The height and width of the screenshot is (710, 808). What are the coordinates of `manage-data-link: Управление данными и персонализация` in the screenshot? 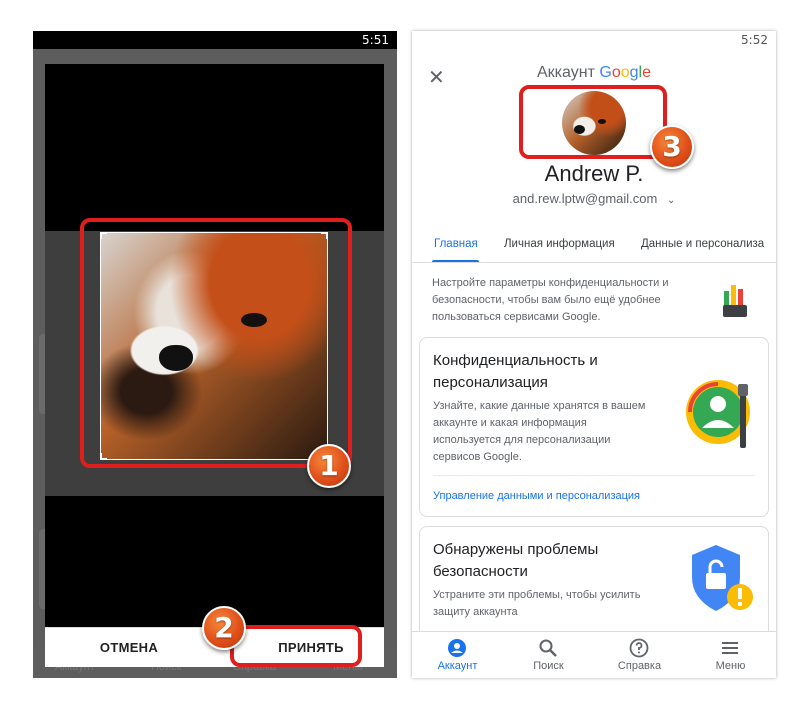 It's located at (536, 496).